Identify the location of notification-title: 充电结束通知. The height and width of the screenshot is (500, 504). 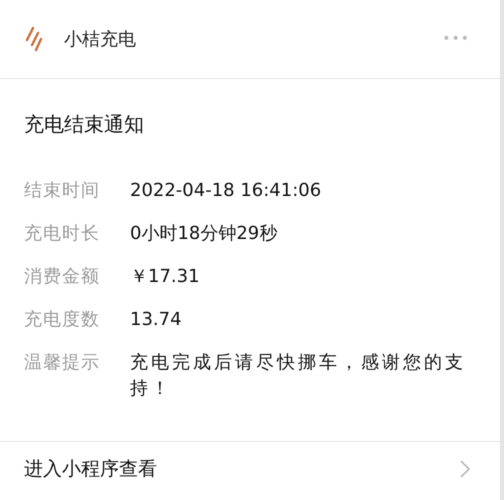
(84, 124).